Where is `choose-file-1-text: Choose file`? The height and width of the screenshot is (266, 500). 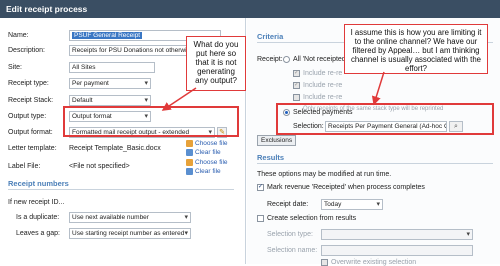 choose-file-1-text: Choose file is located at coordinates (211, 144).